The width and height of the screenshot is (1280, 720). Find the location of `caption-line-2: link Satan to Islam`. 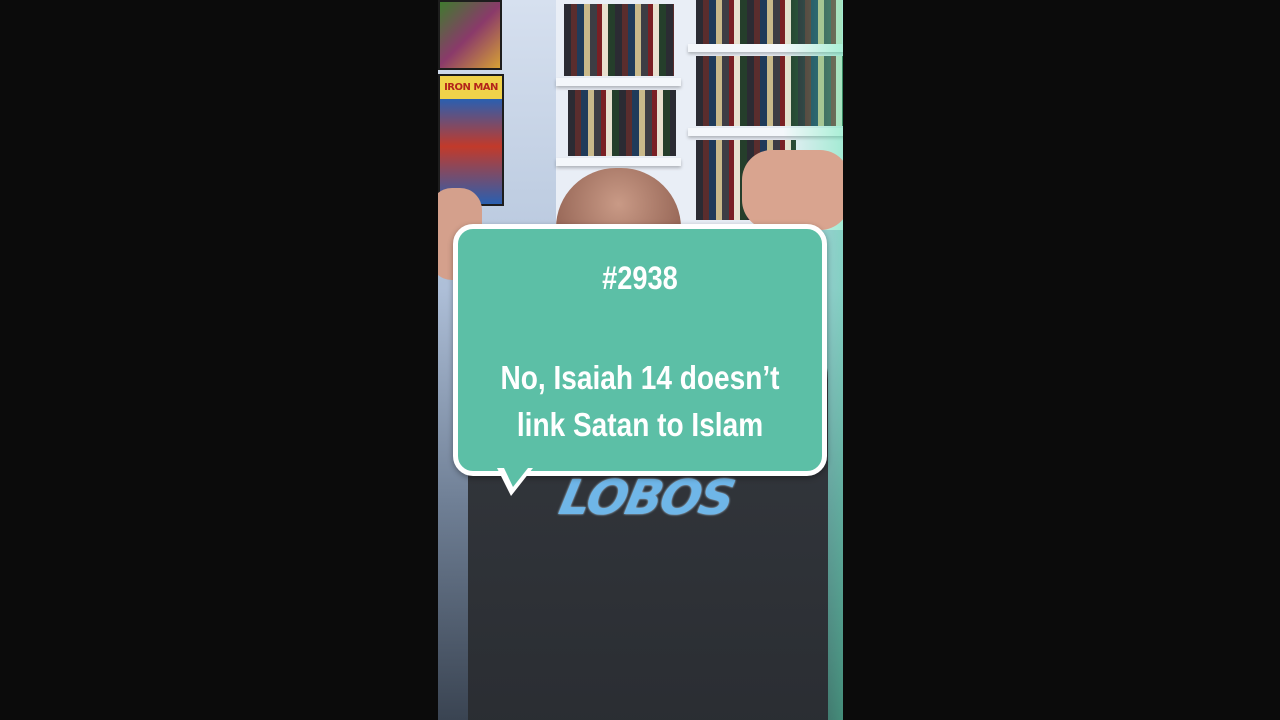

caption-line-2: link Satan to Islam is located at coordinates (640, 424).